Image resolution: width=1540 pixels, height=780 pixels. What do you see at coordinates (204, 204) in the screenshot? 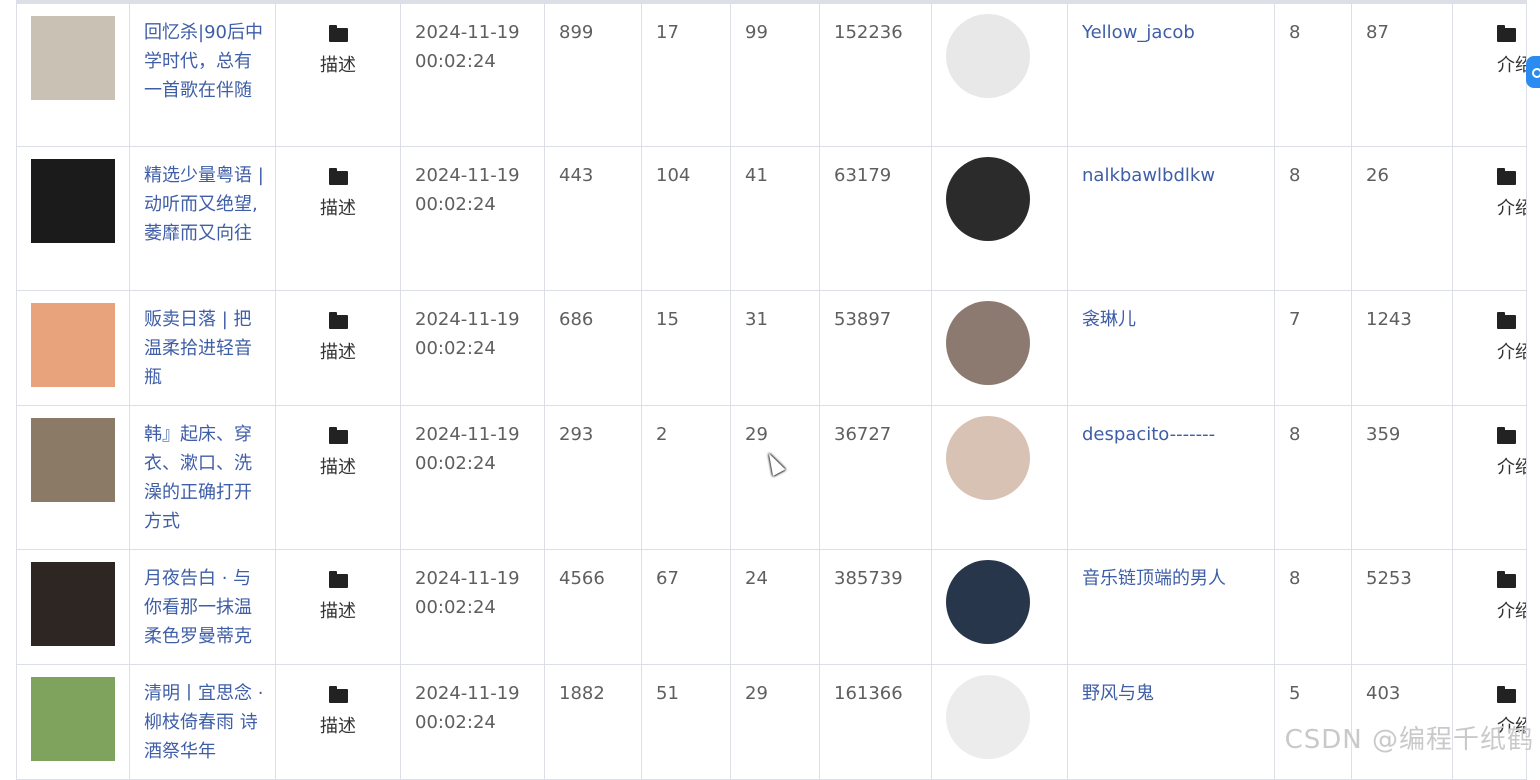
I see `playlist-title-link: 精选少量粤语 | 动听而又绝望,萎靡而又向往` at bounding box center [204, 204].